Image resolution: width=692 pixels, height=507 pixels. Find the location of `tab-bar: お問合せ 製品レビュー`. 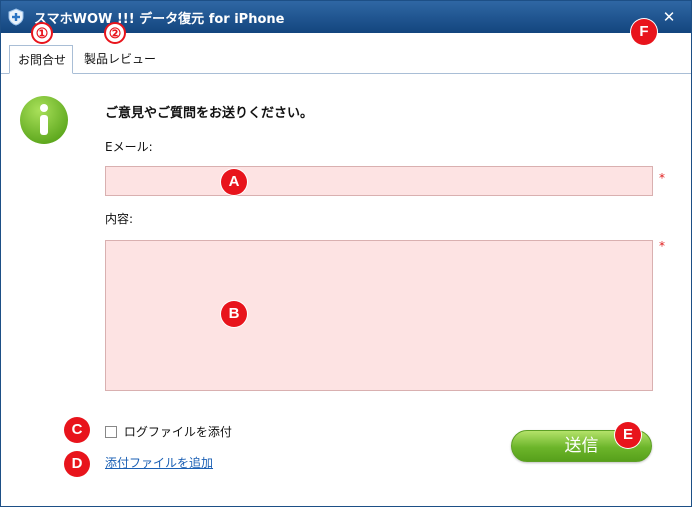

tab-bar: お問合せ 製品レビュー is located at coordinates (346, 53).